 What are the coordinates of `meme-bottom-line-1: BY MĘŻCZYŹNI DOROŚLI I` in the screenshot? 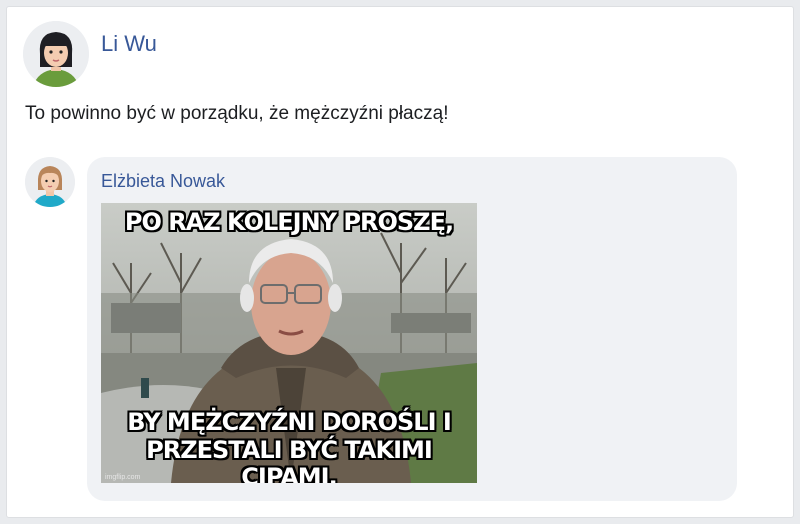 It's located at (289, 422).